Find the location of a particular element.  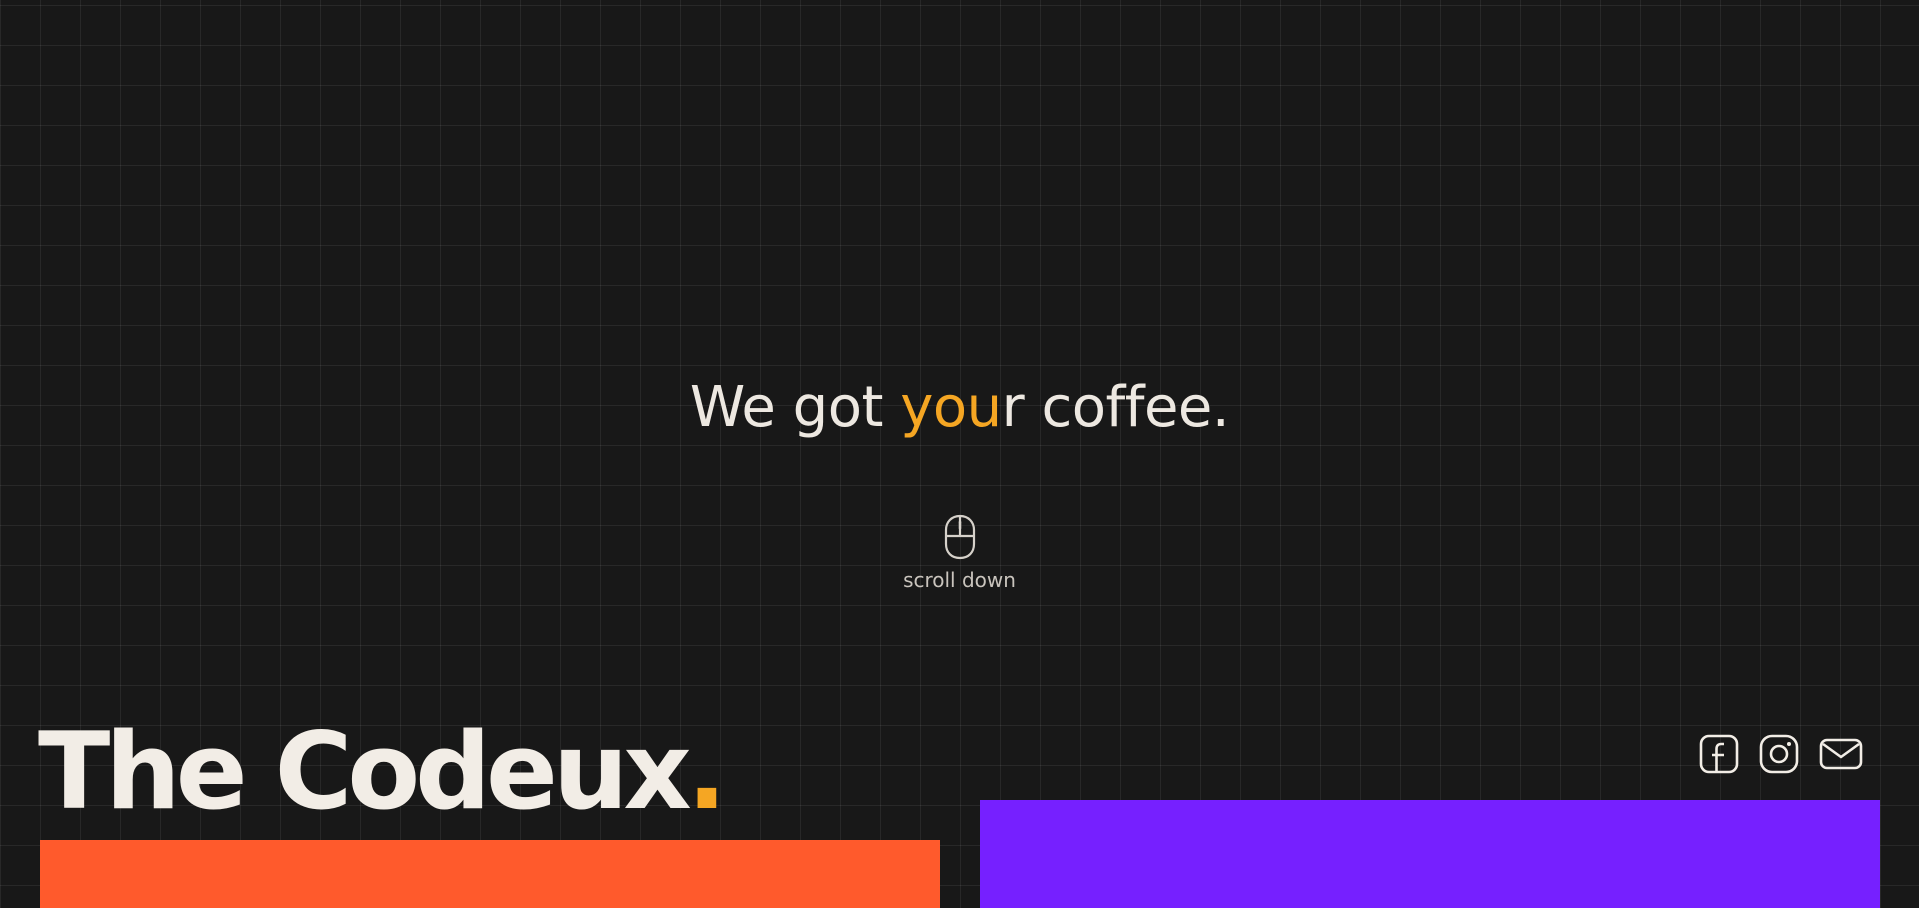

social-links is located at coordinates (1781, 754).